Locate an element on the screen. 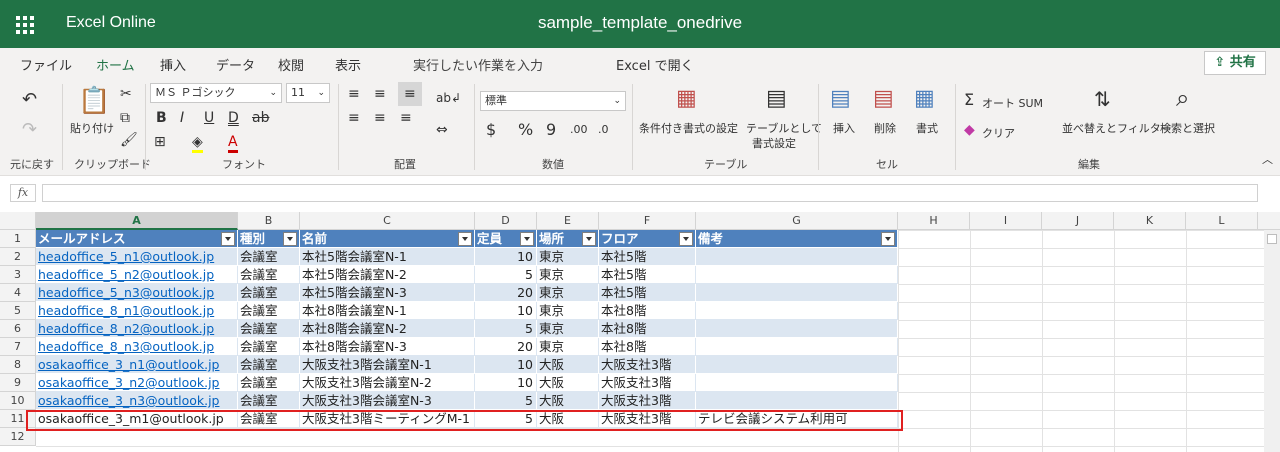 The height and width of the screenshot is (452, 1280). tab-home: ホーム is located at coordinates (115, 68).